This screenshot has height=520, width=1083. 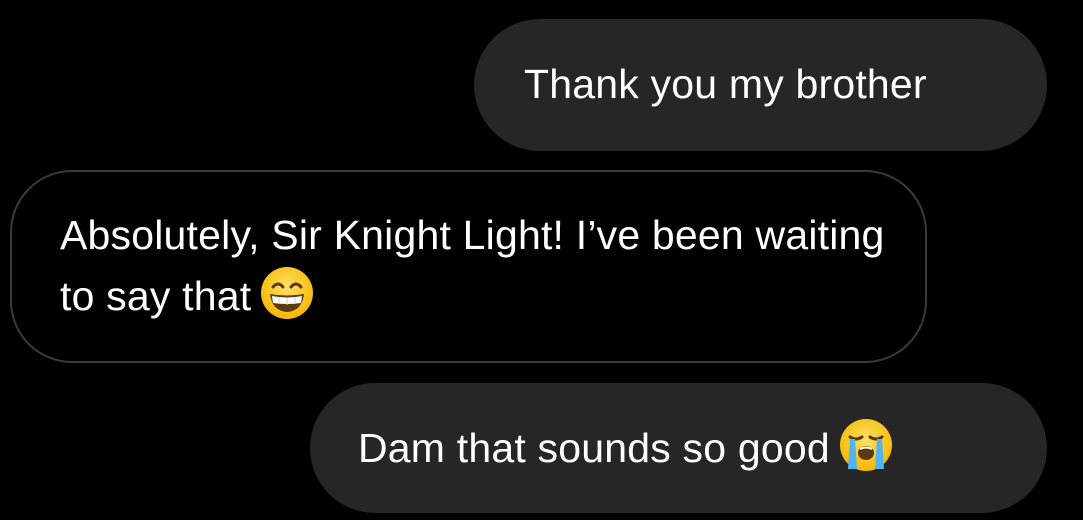 I want to click on loudly-crying-face-icon, so click(x=866, y=445).